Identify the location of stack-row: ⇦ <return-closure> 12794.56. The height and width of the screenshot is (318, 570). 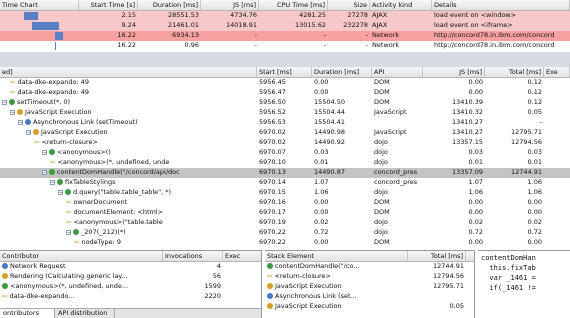
(369, 276).